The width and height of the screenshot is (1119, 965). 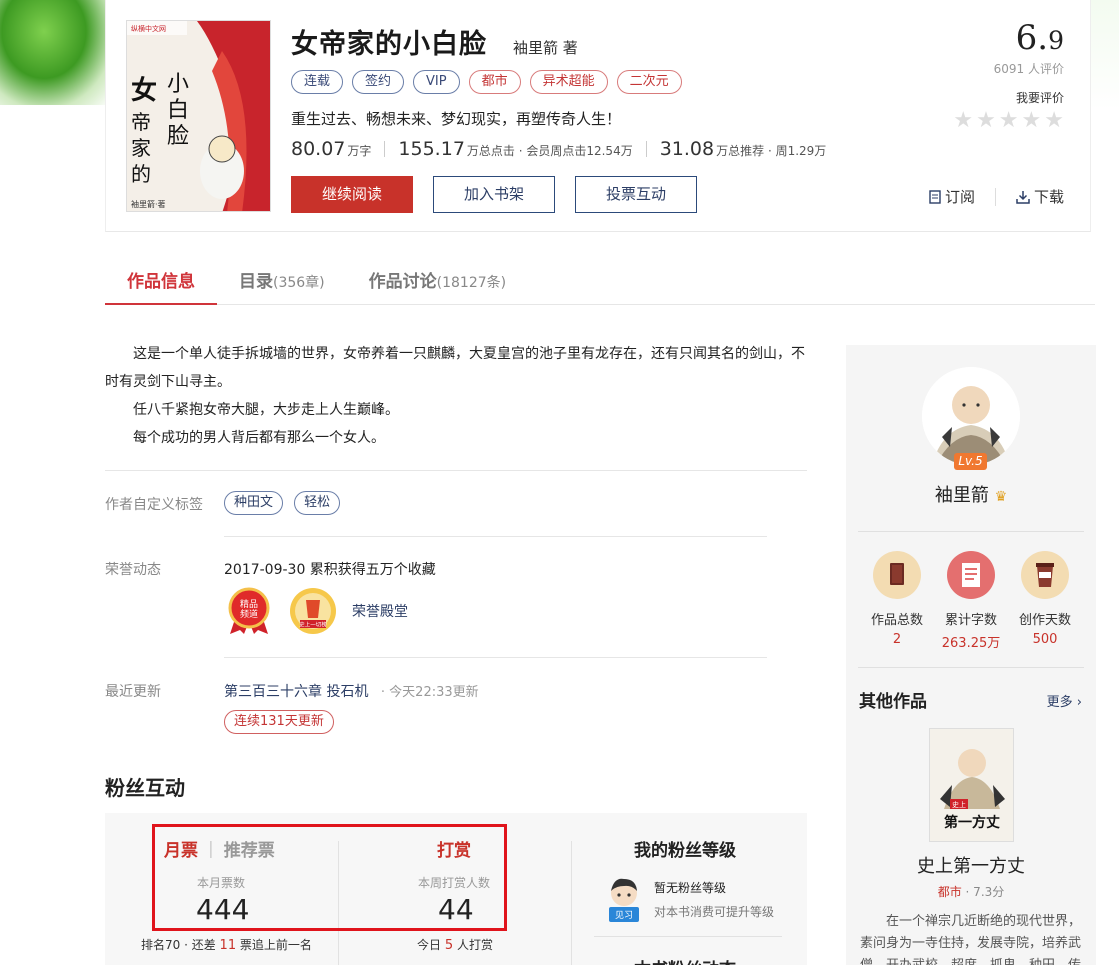 What do you see at coordinates (154, 505) in the screenshot?
I see `custom-tags-label: 作者自定义标签` at bounding box center [154, 505].